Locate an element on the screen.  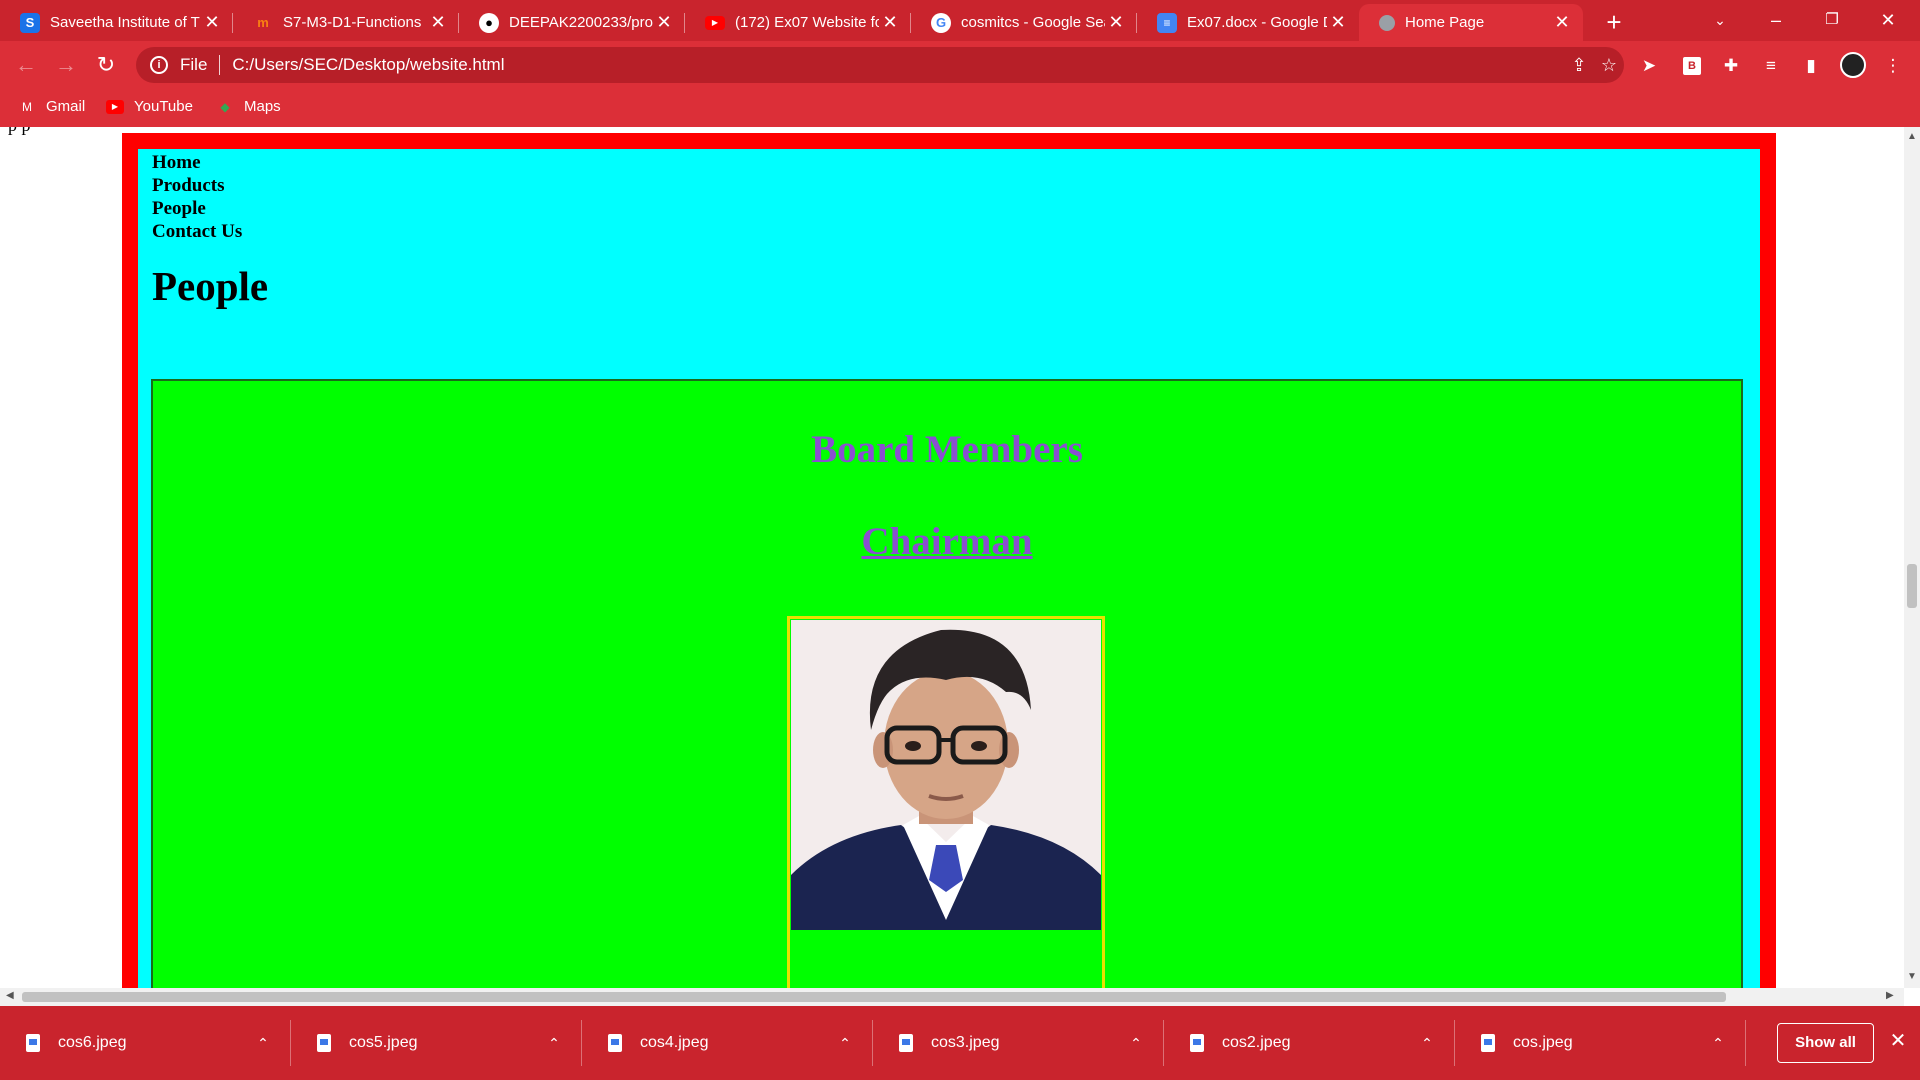
bookmark-gmail: M Gmail is located at coordinates (51, 106).